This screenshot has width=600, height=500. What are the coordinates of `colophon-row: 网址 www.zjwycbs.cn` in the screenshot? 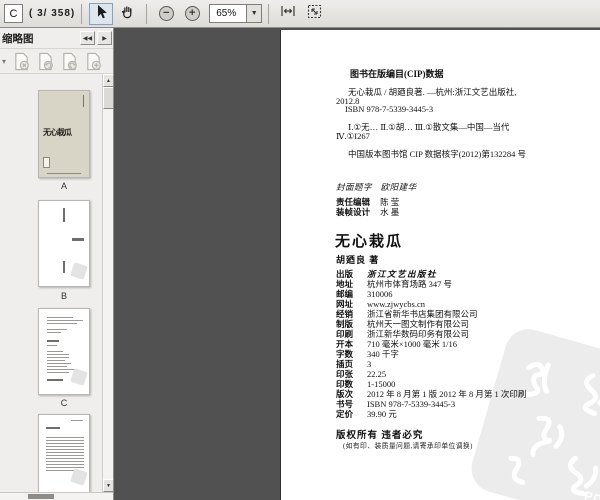 It's located at (380, 304).